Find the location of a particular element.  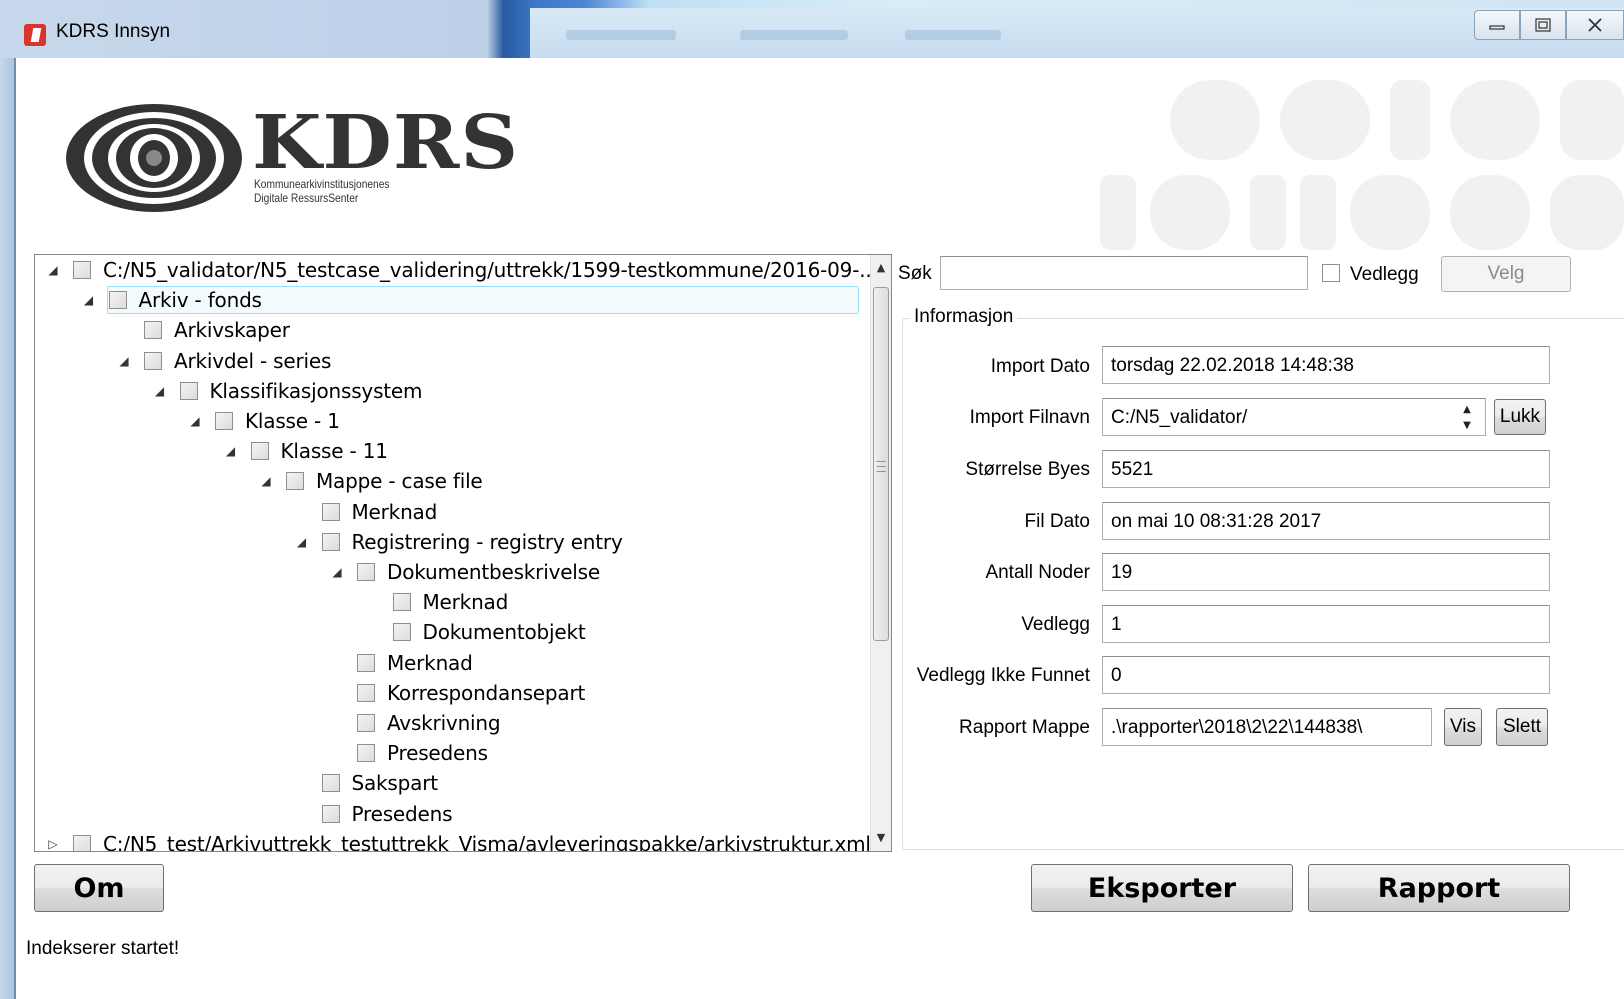

maximize-icon is located at coordinates (1543, 25).